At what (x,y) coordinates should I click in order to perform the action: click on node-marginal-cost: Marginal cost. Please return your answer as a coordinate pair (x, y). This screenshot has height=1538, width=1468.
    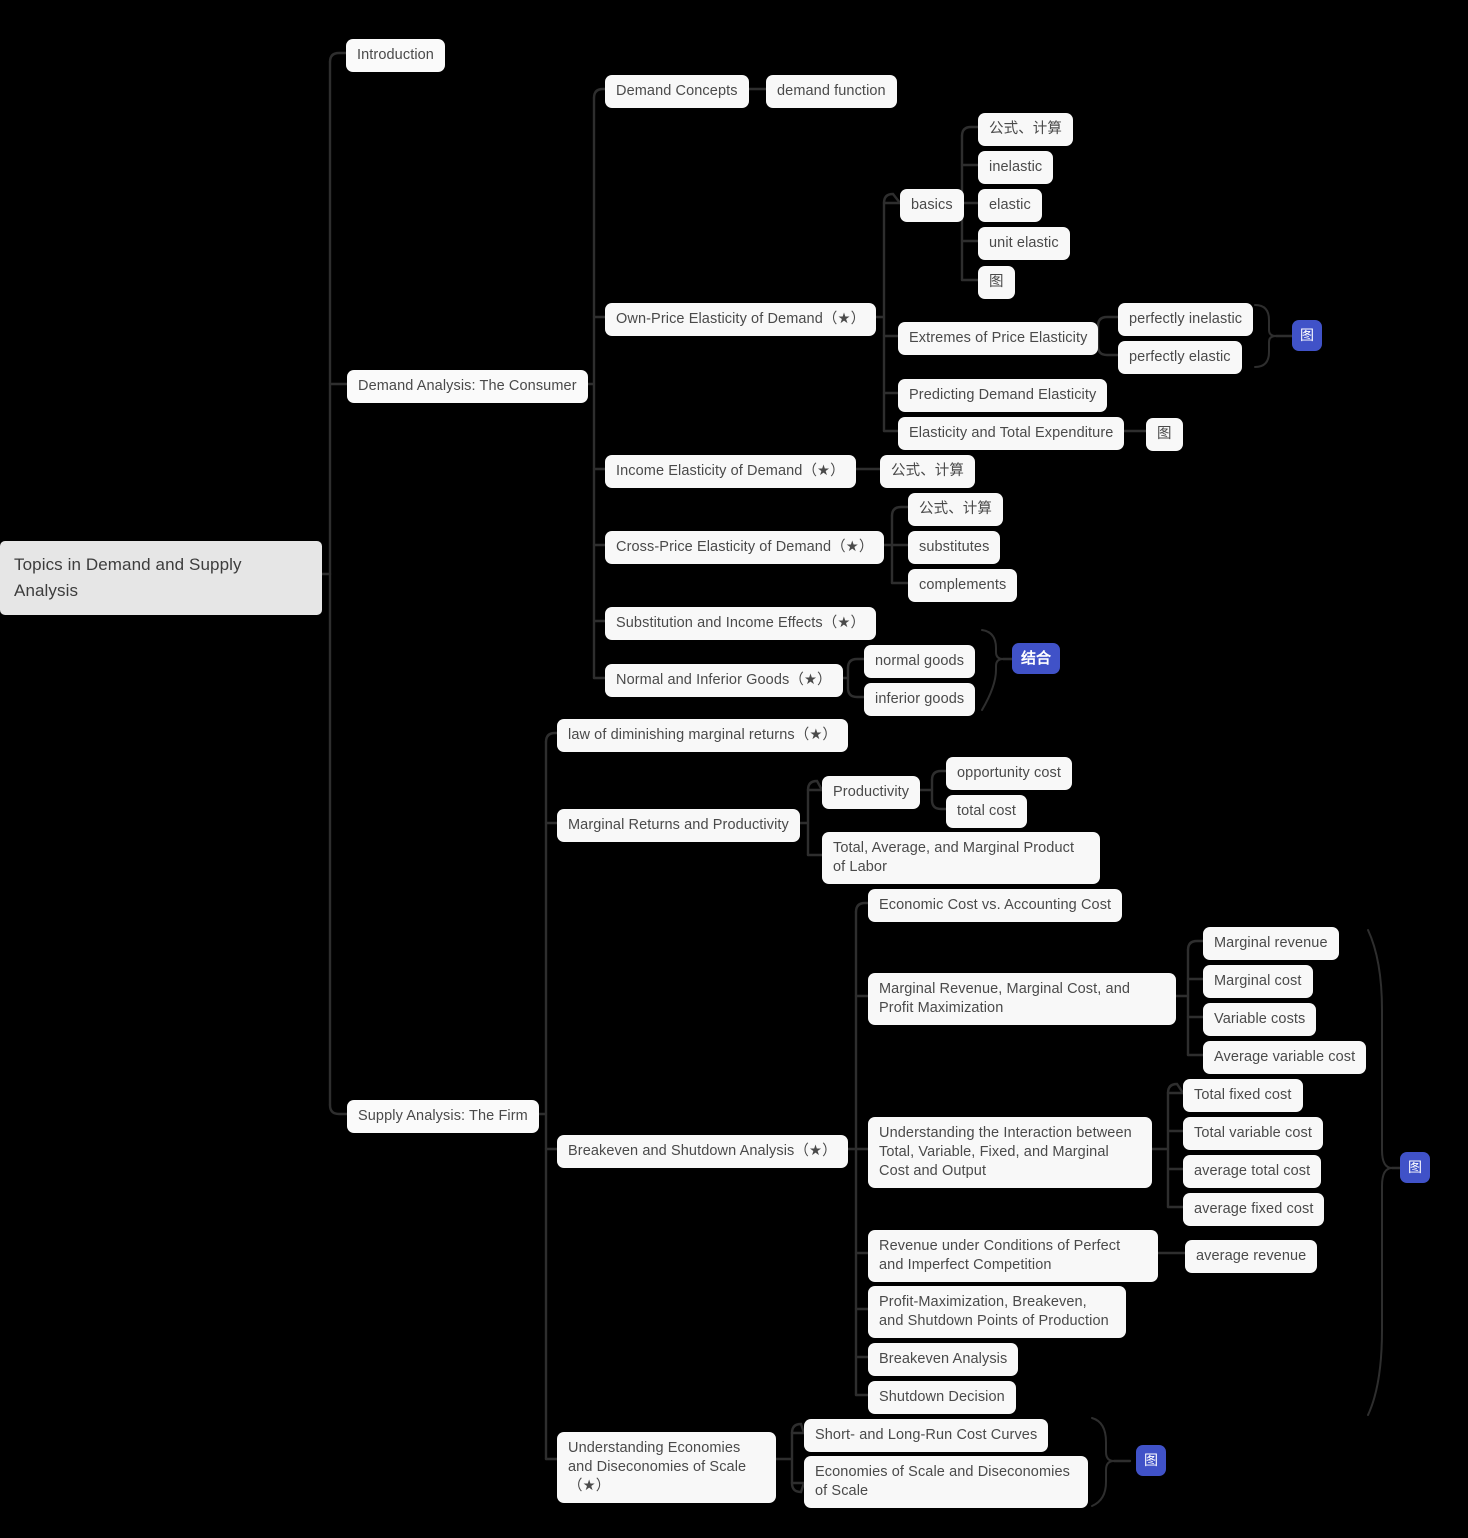
    Looking at the image, I should click on (1258, 981).